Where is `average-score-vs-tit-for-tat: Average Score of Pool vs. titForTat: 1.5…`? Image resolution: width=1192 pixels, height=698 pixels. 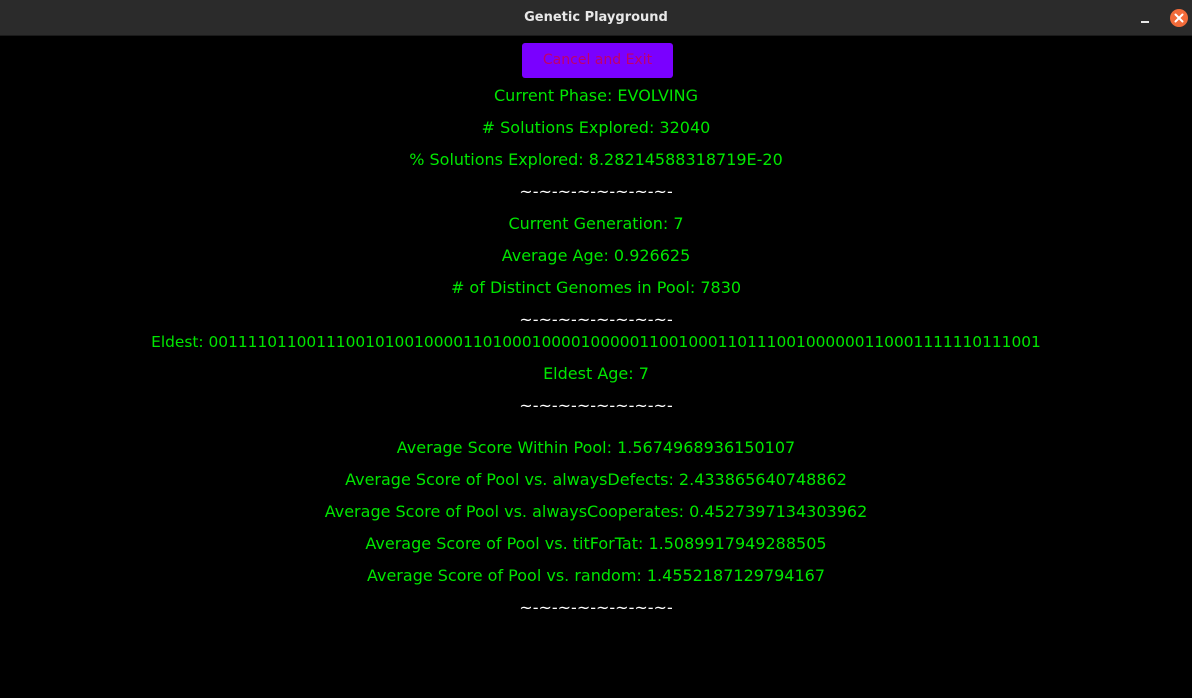 average-score-vs-tit-for-tat: Average Score of Pool vs. titForTat: 1.5… is located at coordinates (596, 543).